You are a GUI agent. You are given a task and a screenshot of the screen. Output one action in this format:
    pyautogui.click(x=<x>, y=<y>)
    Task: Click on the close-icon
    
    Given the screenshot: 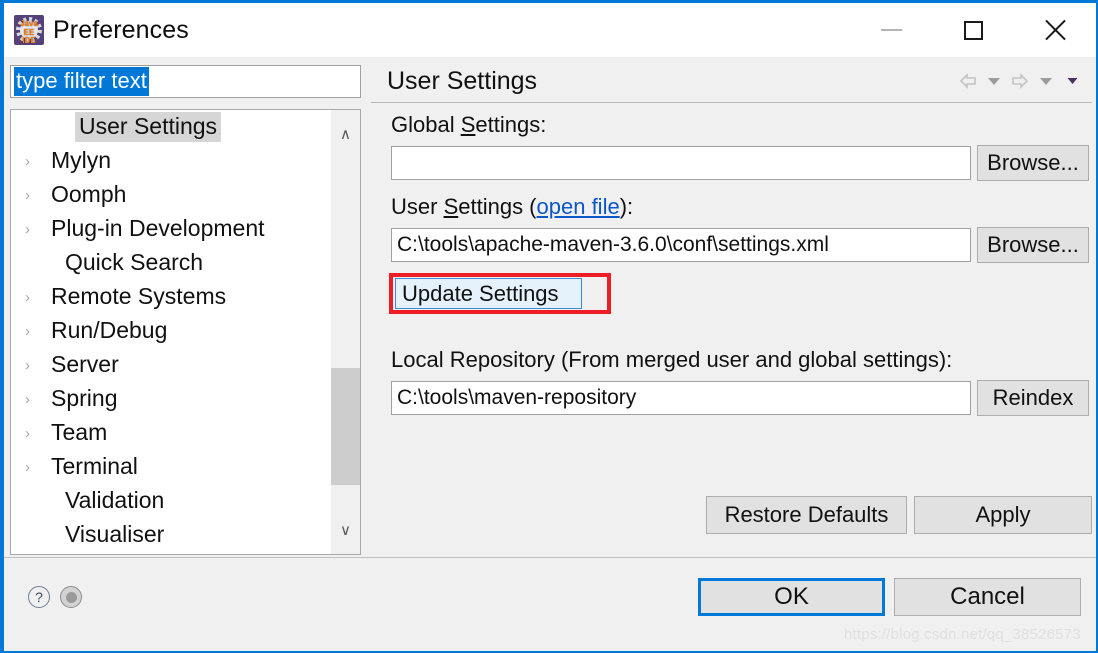 What is the action you would take?
    pyautogui.click(x=1055, y=30)
    